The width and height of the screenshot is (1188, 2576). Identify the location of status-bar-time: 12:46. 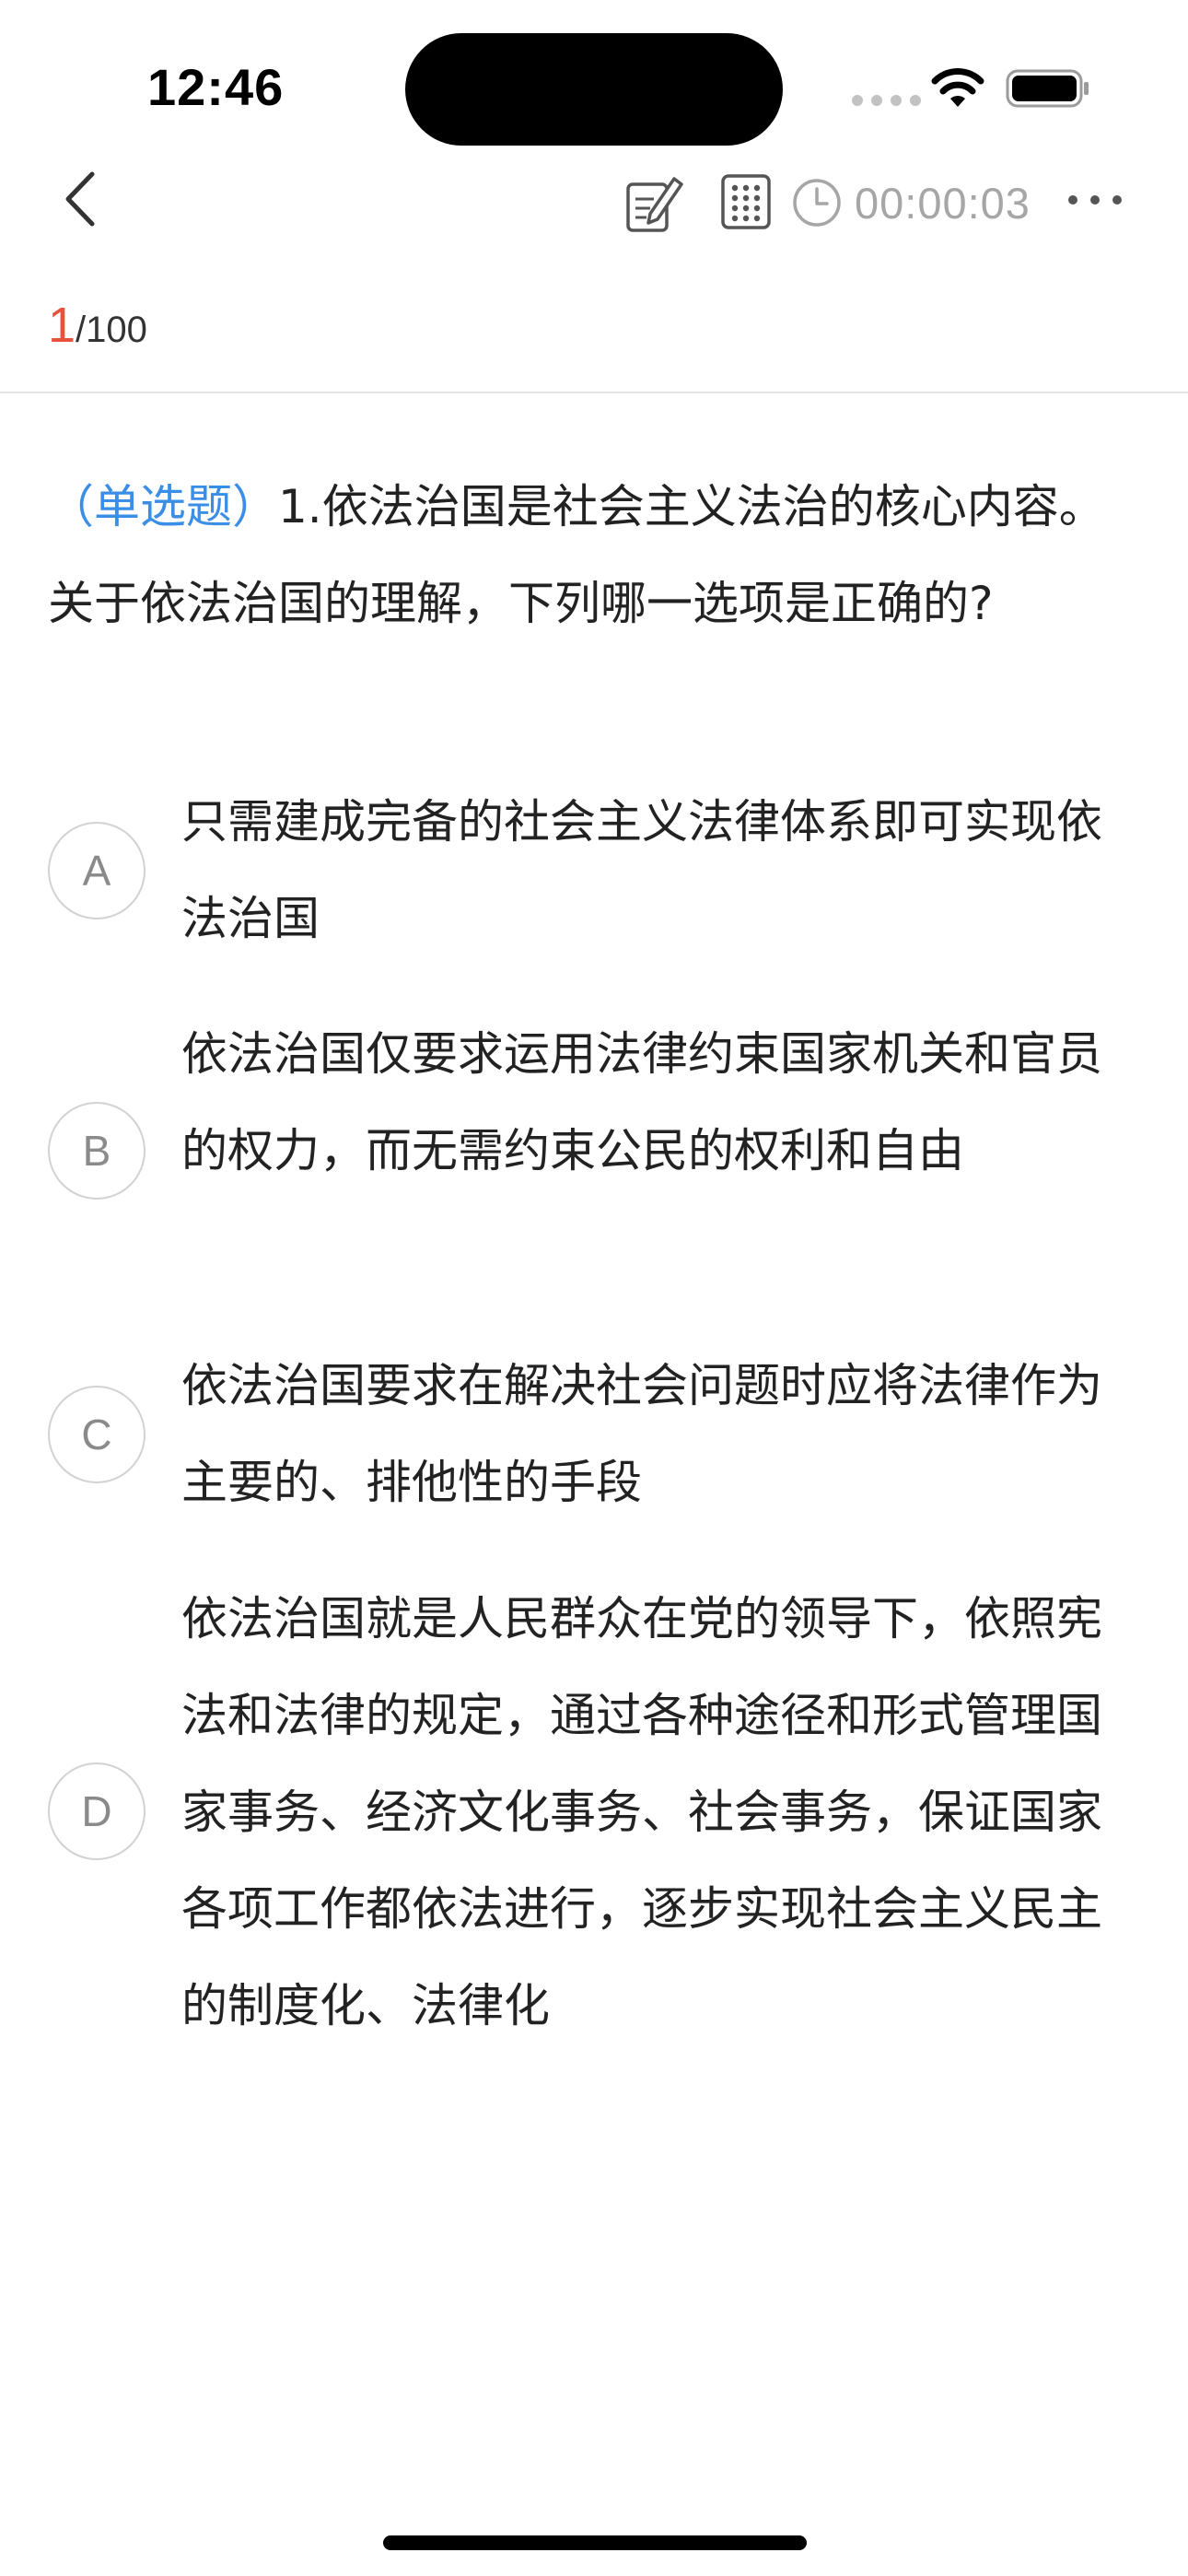
(216, 87).